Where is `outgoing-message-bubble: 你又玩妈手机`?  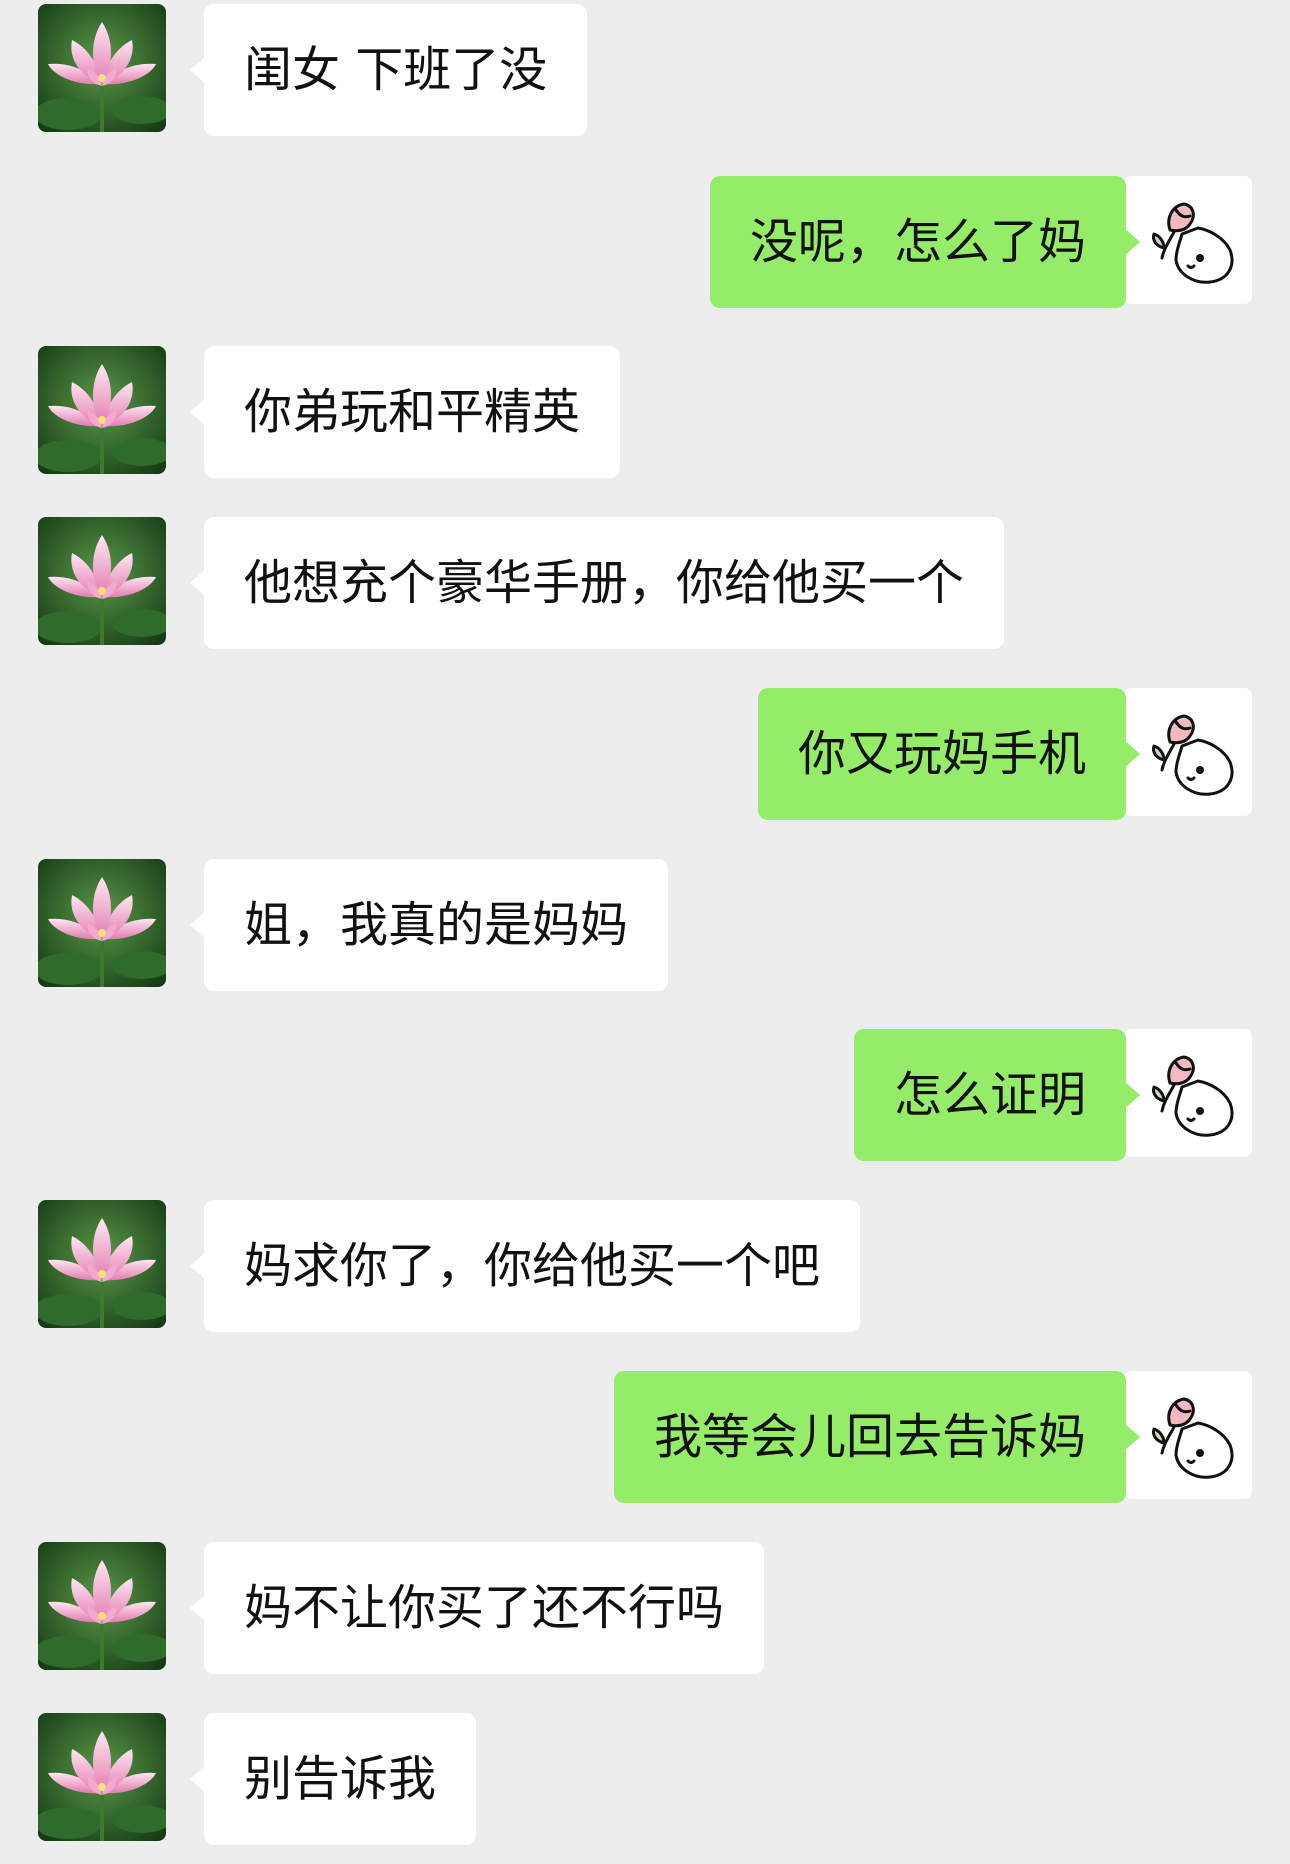 outgoing-message-bubble: 你又玩妈手机 is located at coordinates (949, 754).